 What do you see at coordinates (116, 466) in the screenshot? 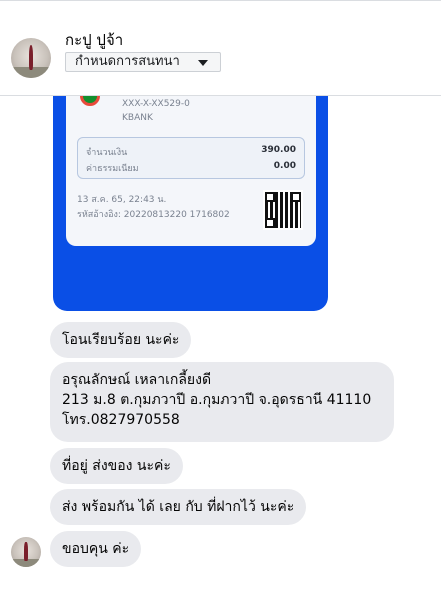
I see `message-bubble: ที่อยู่ ส่งของ นะค่ะ` at bounding box center [116, 466].